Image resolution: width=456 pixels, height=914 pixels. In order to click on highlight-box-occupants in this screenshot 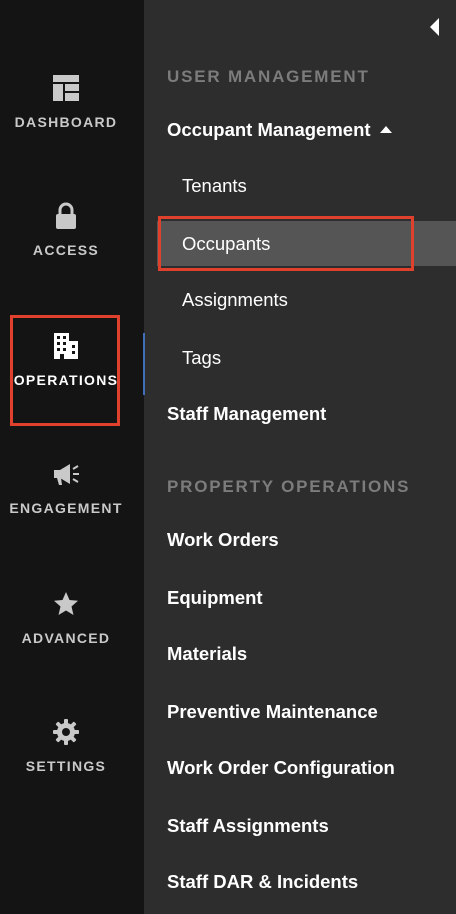, I will do `click(286, 243)`.